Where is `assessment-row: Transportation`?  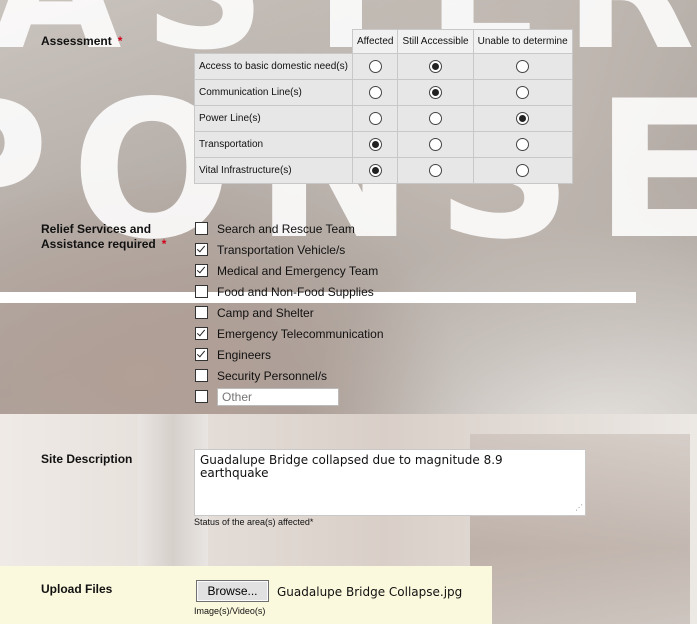
assessment-row: Transportation is located at coordinates (383, 144).